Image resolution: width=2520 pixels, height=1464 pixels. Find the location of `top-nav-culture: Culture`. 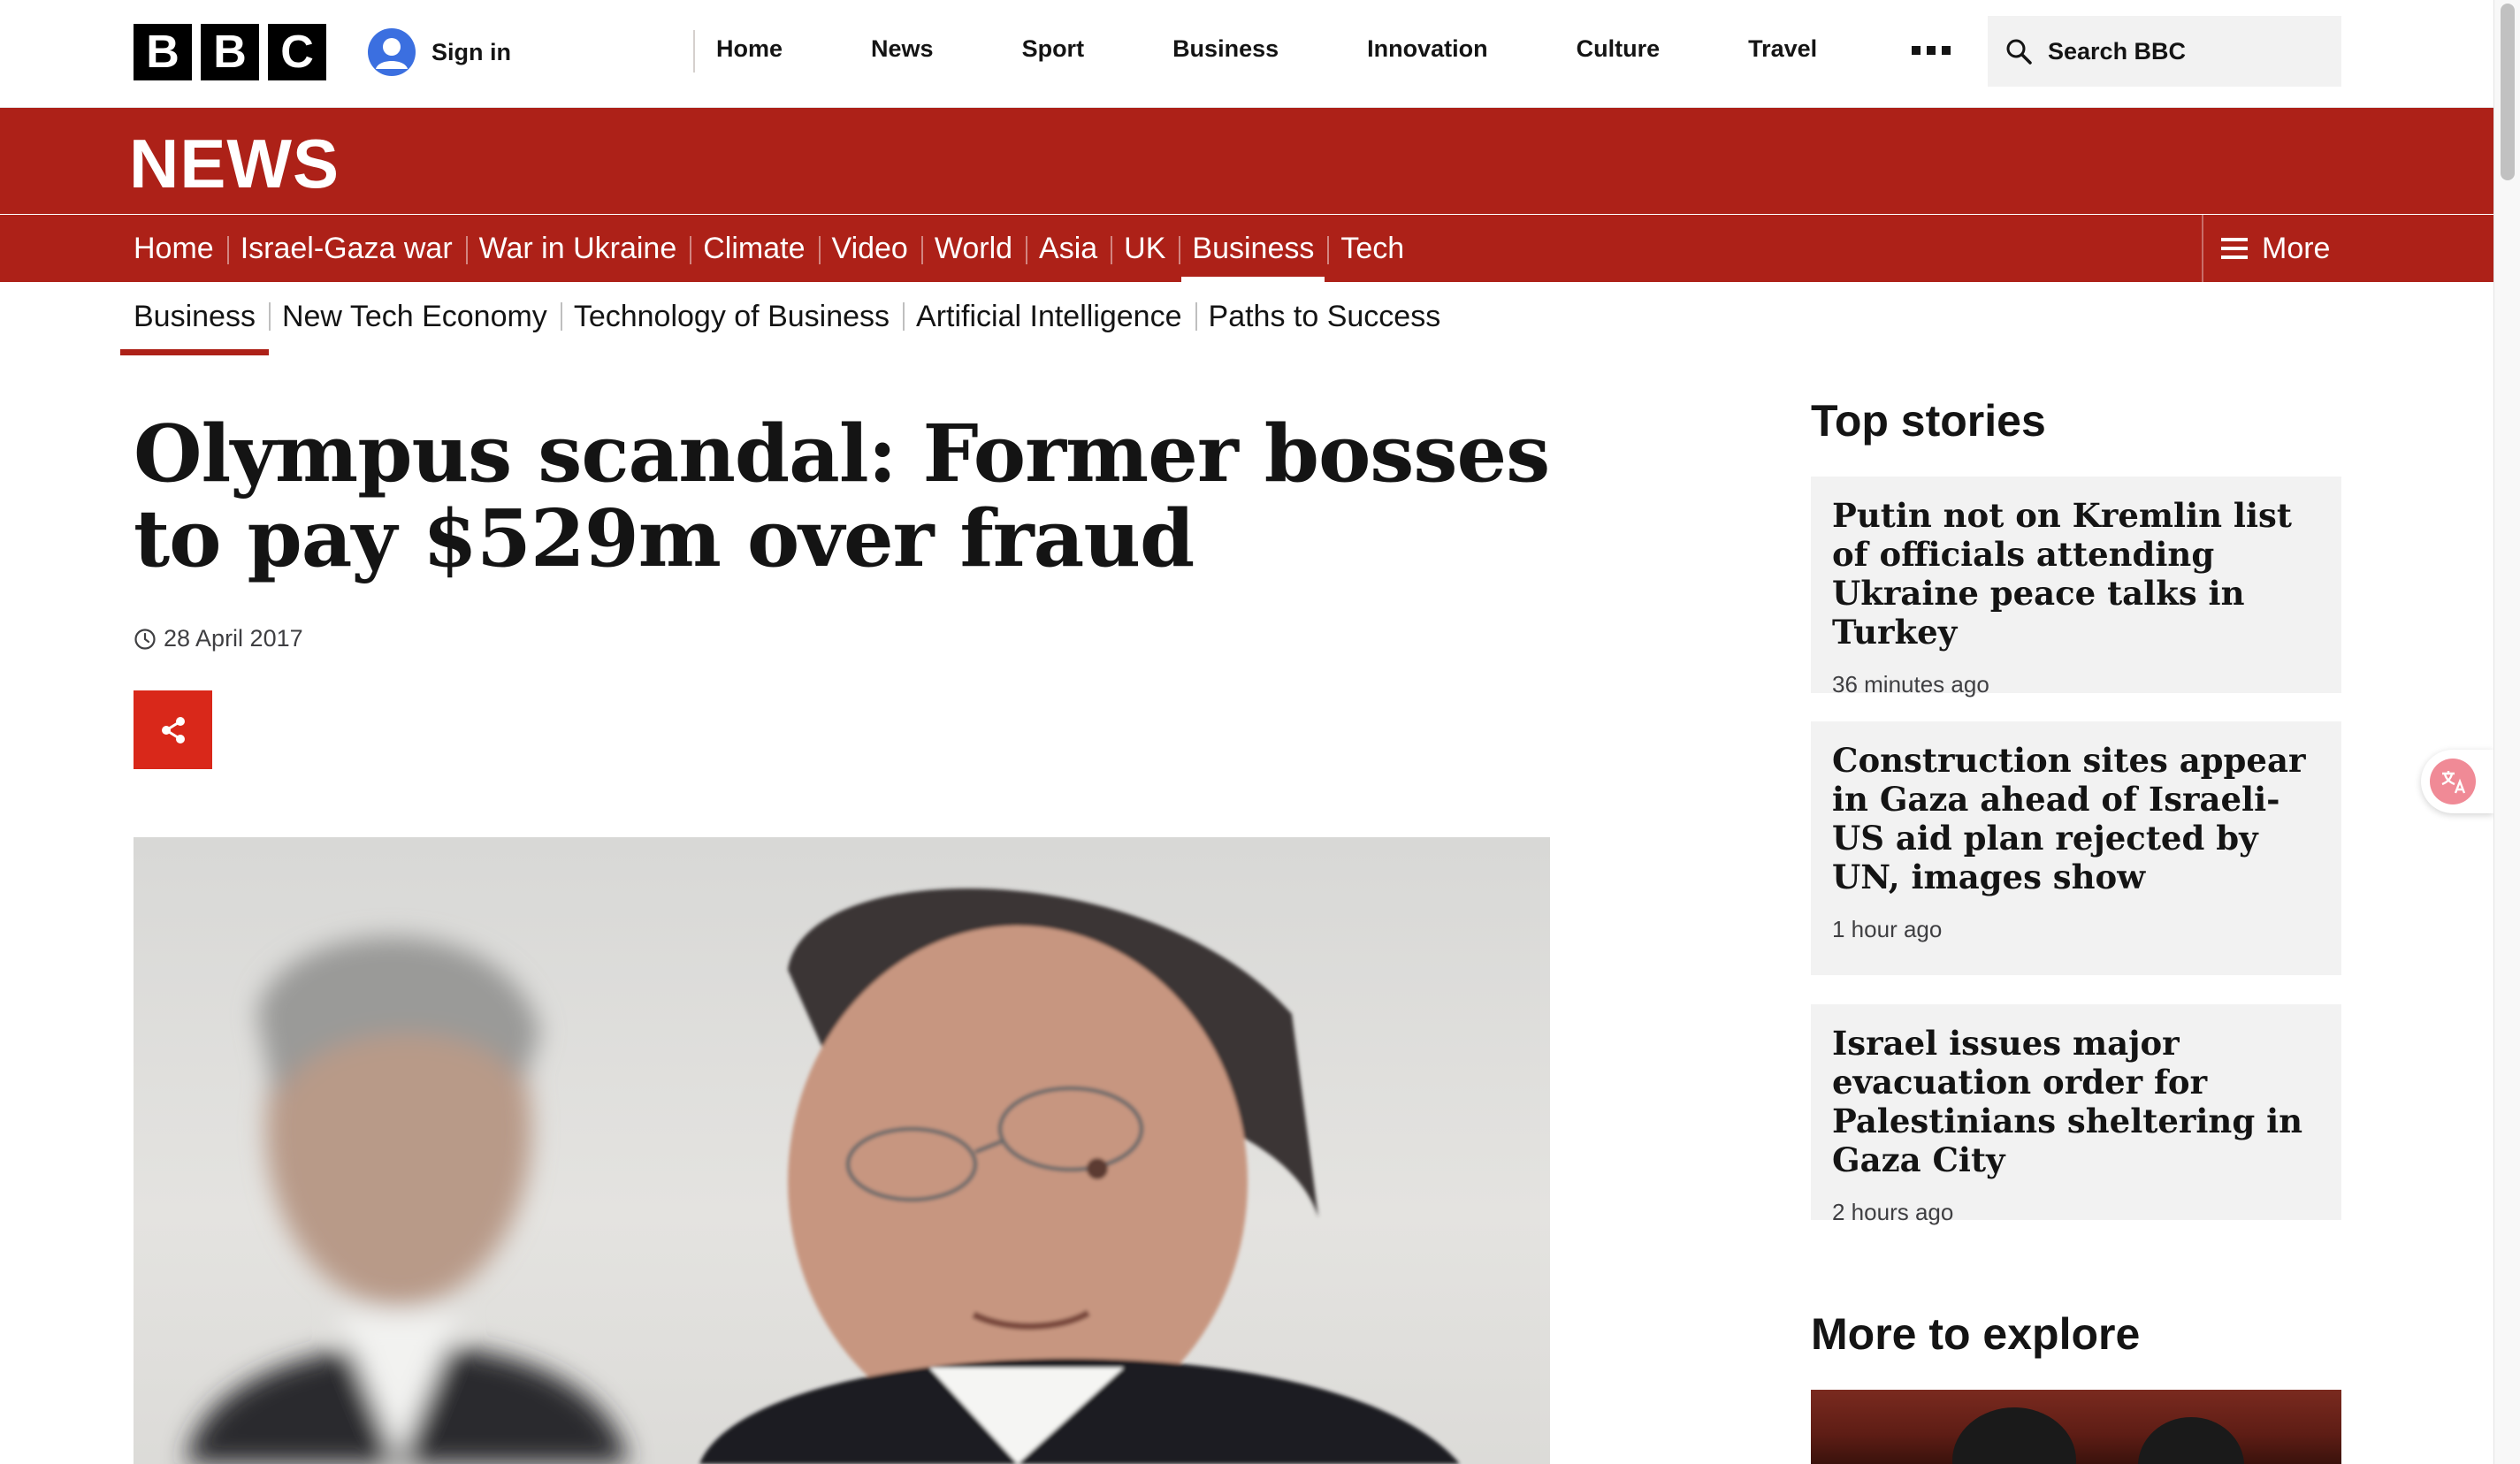

top-nav-culture: Culture is located at coordinates (1619, 49).